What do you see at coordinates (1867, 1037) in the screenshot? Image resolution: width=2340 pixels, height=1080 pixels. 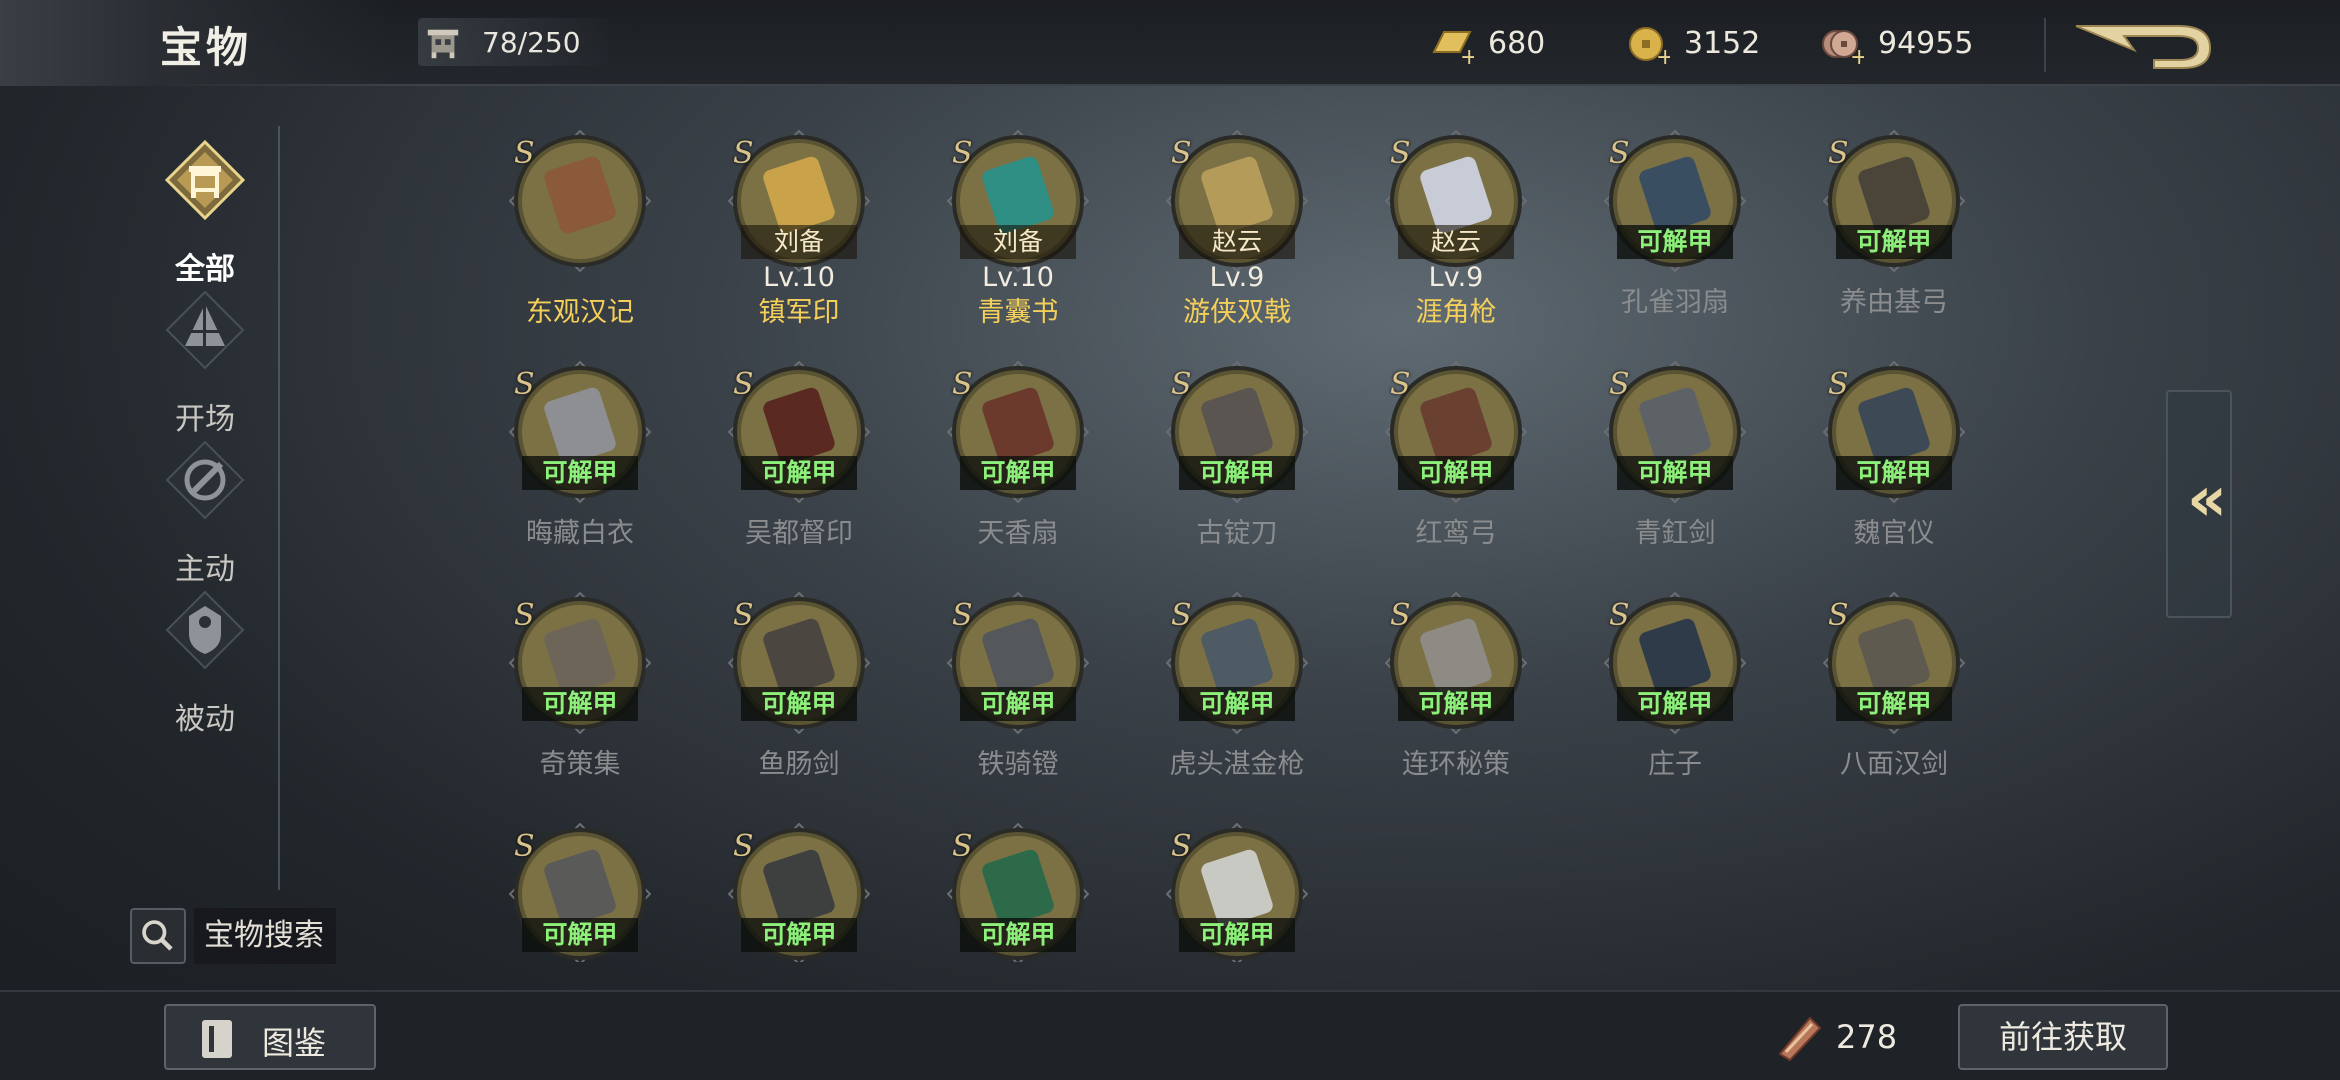 I see `material-count: 278` at bounding box center [1867, 1037].